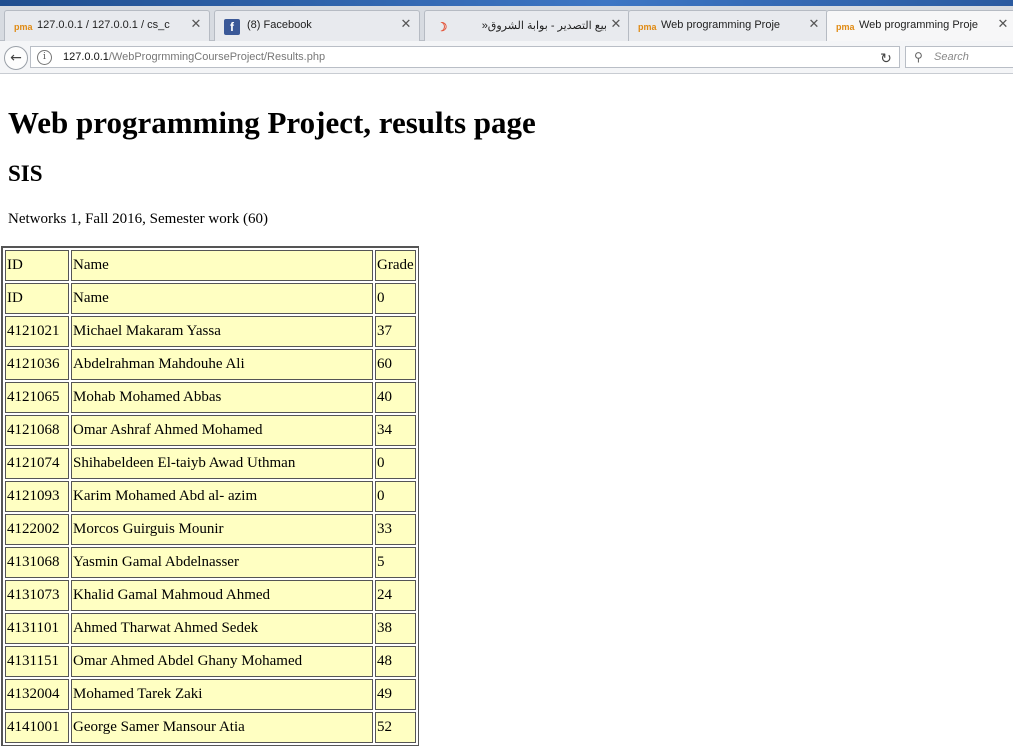  I want to click on cell-id: 4131101, so click(37, 628).